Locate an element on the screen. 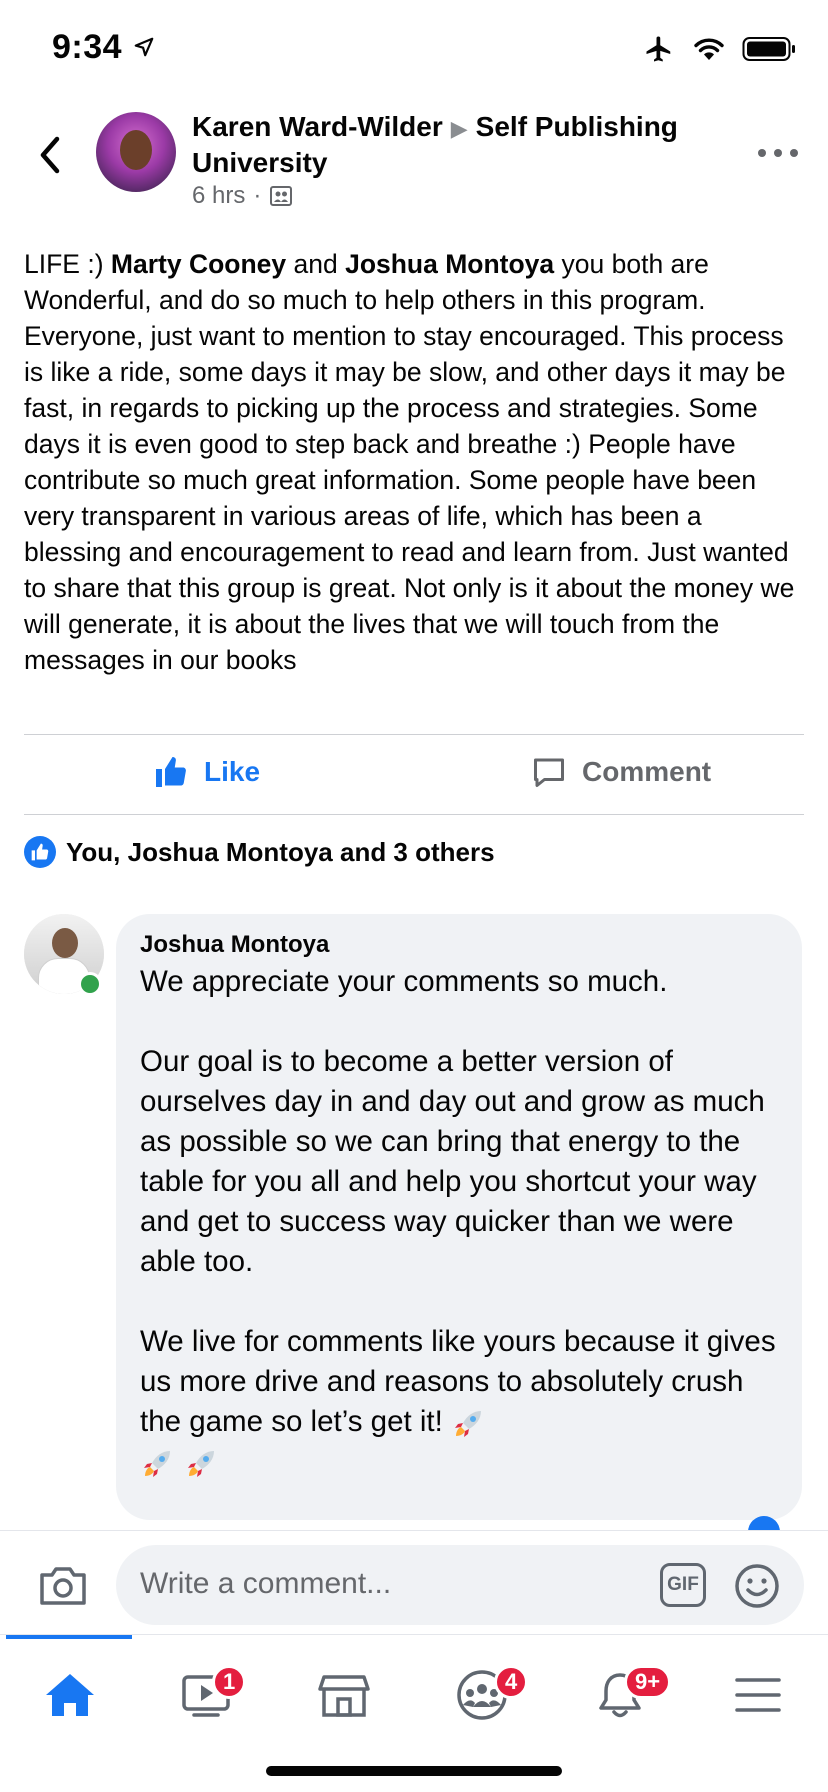 Image resolution: width=828 pixels, height=1792 pixels. airplane-icon is located at coordinates (658, 49).